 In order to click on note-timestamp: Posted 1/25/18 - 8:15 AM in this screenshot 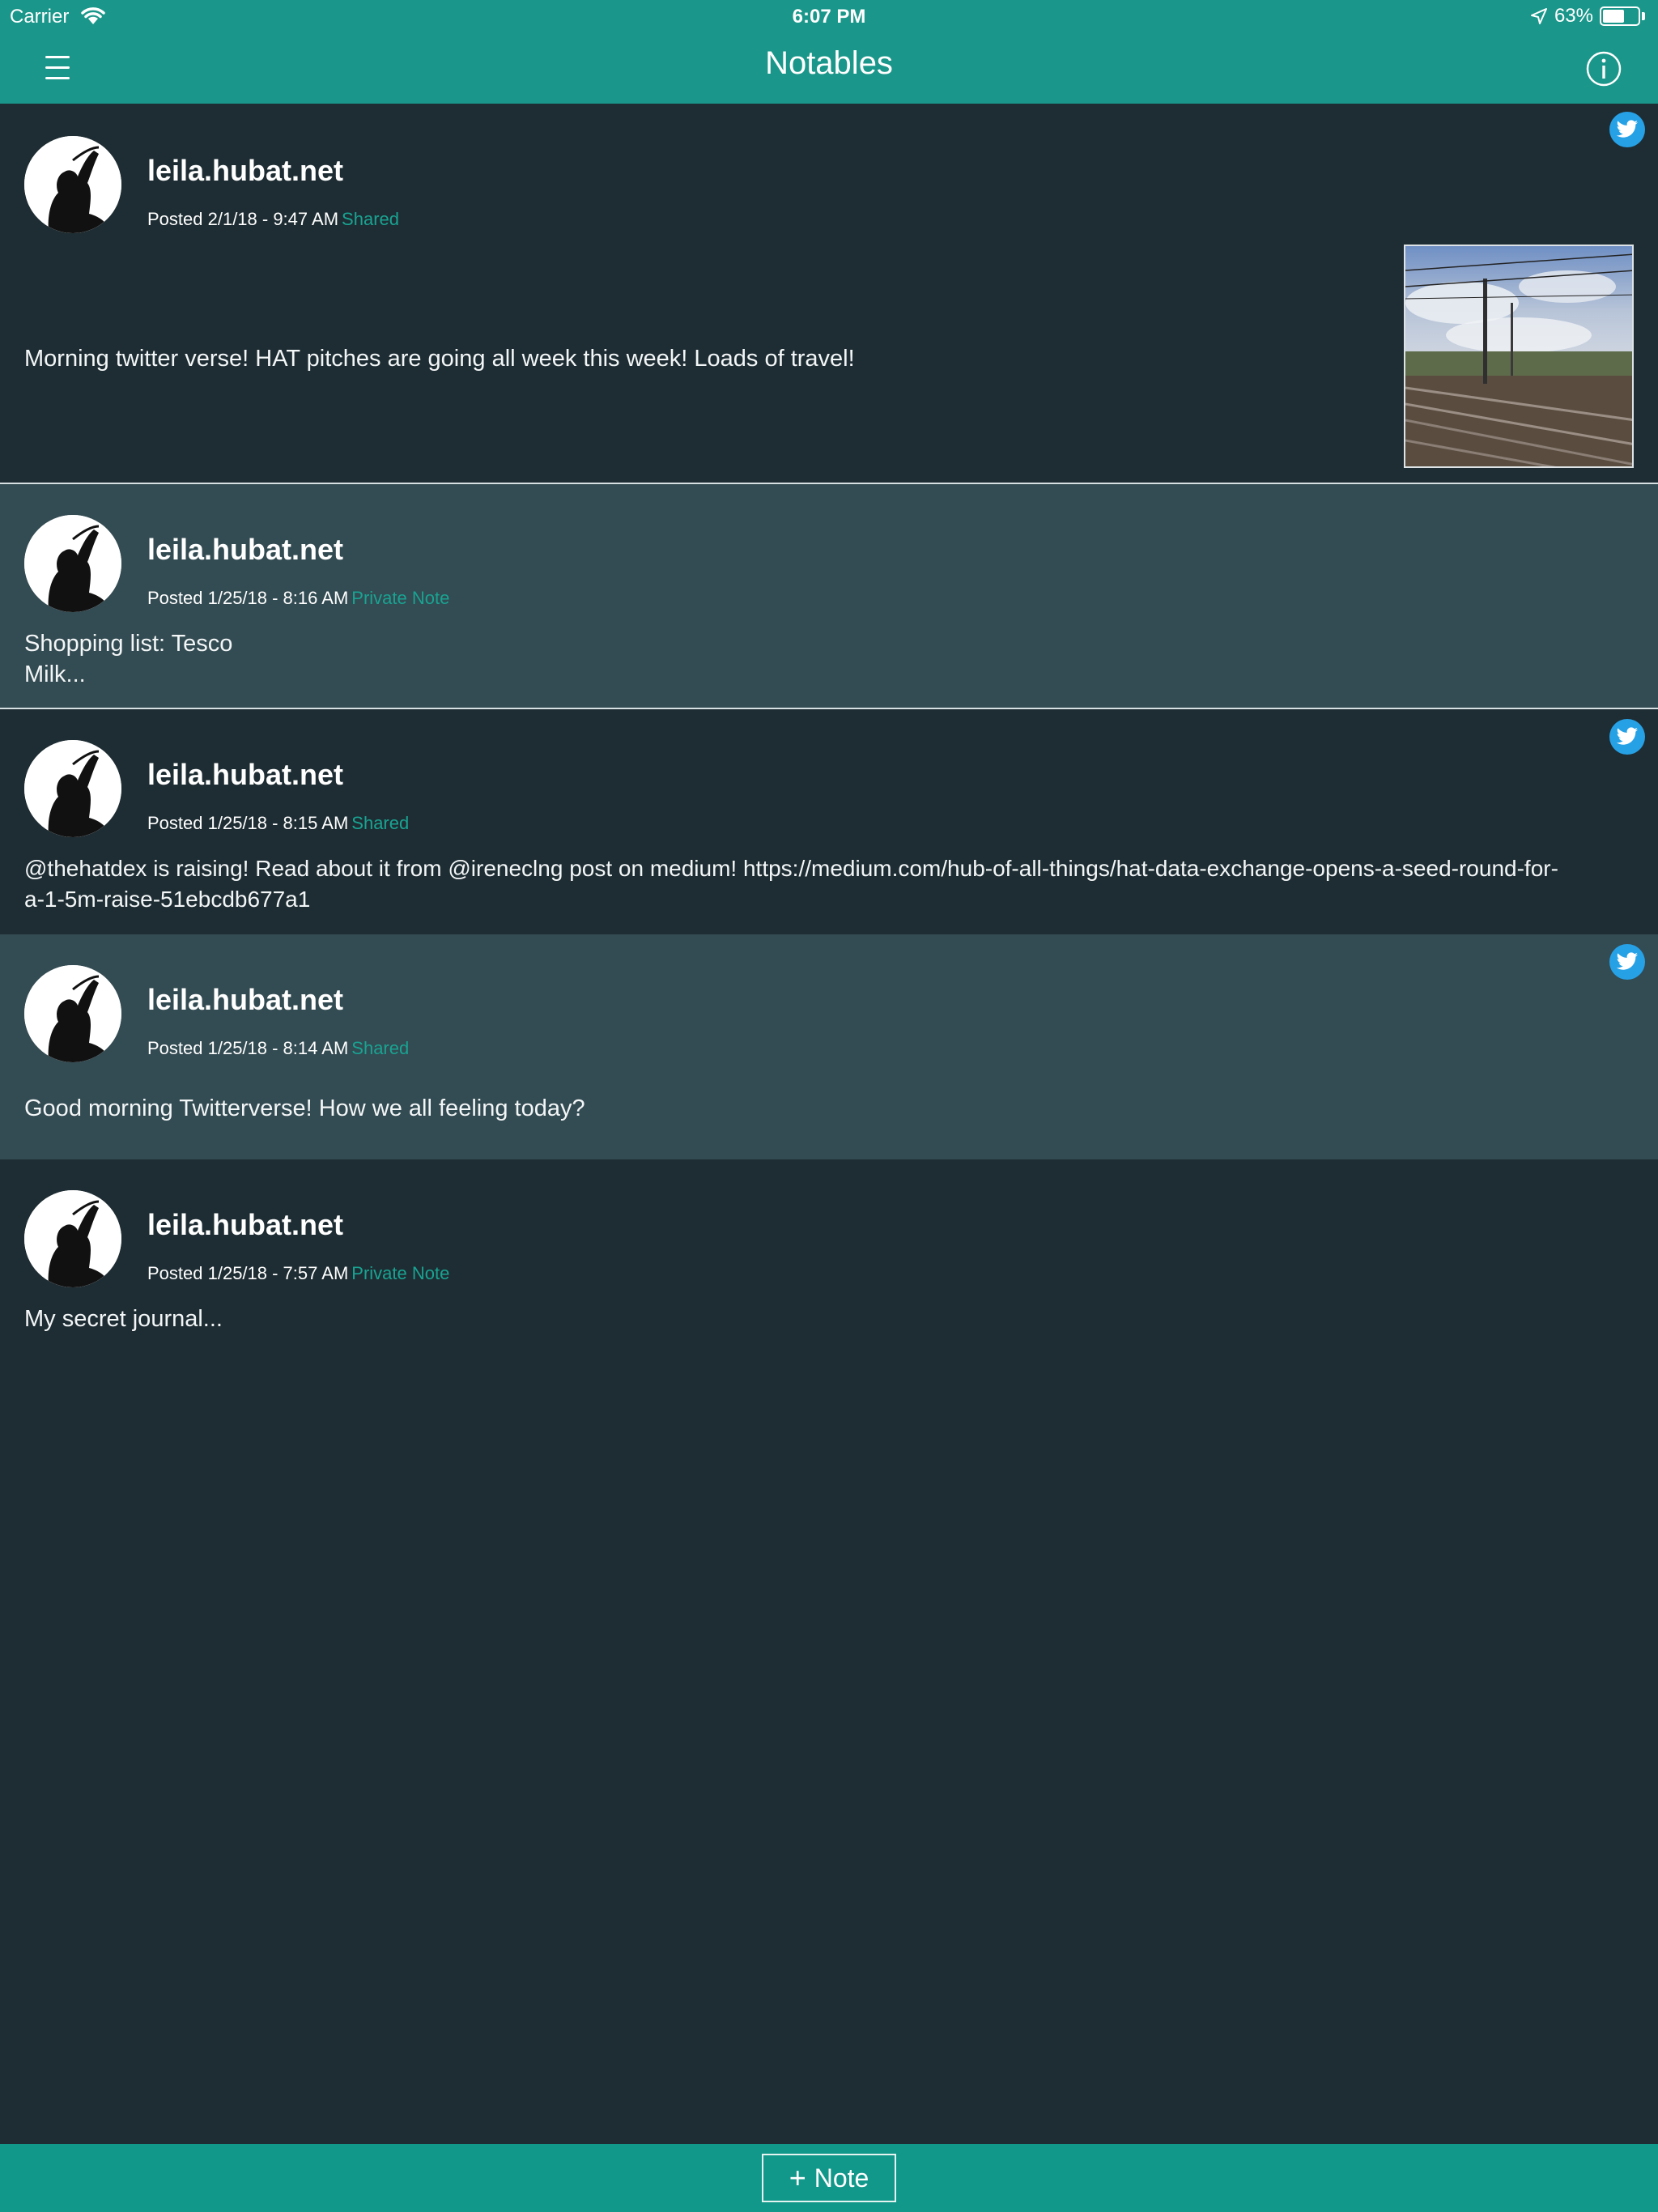, I will do `click(248, 823)`.